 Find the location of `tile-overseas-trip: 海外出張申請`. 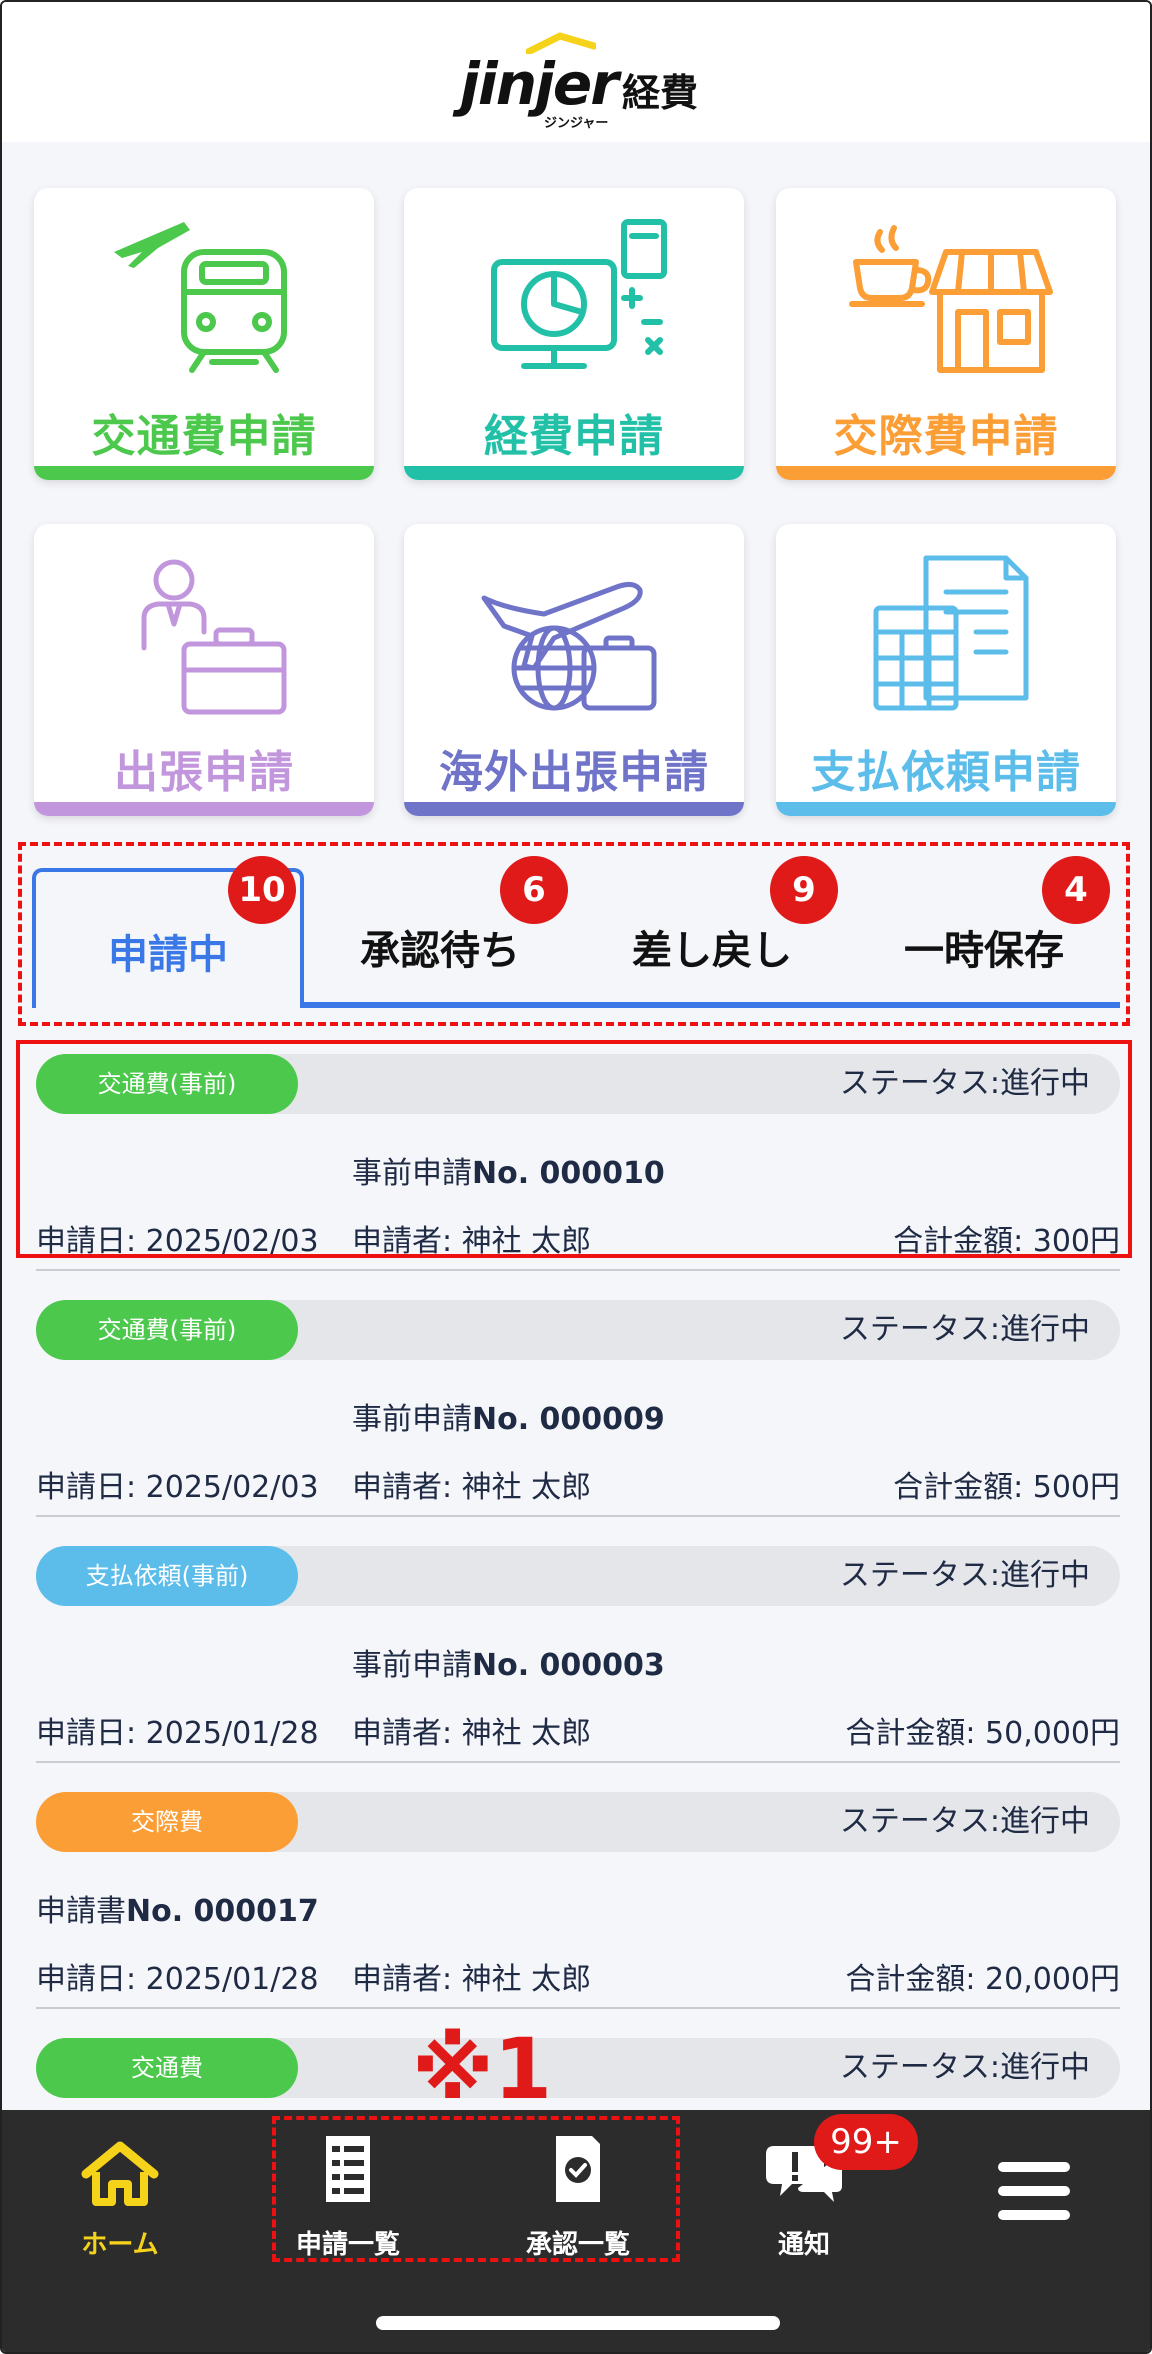

tile-overseas-trip: 海外出張申請 is located at coordinates (574, 670).